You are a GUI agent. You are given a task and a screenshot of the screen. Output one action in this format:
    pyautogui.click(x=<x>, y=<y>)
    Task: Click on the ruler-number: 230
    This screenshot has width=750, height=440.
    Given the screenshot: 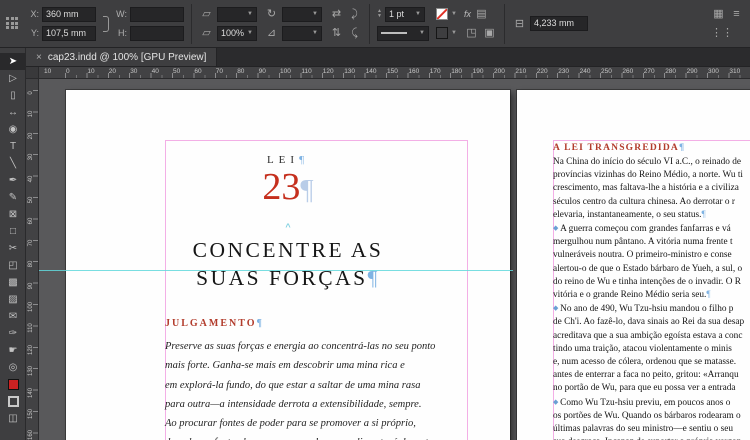 What is the action you would take?
    pyautogui.click(x=564, y=71)
    